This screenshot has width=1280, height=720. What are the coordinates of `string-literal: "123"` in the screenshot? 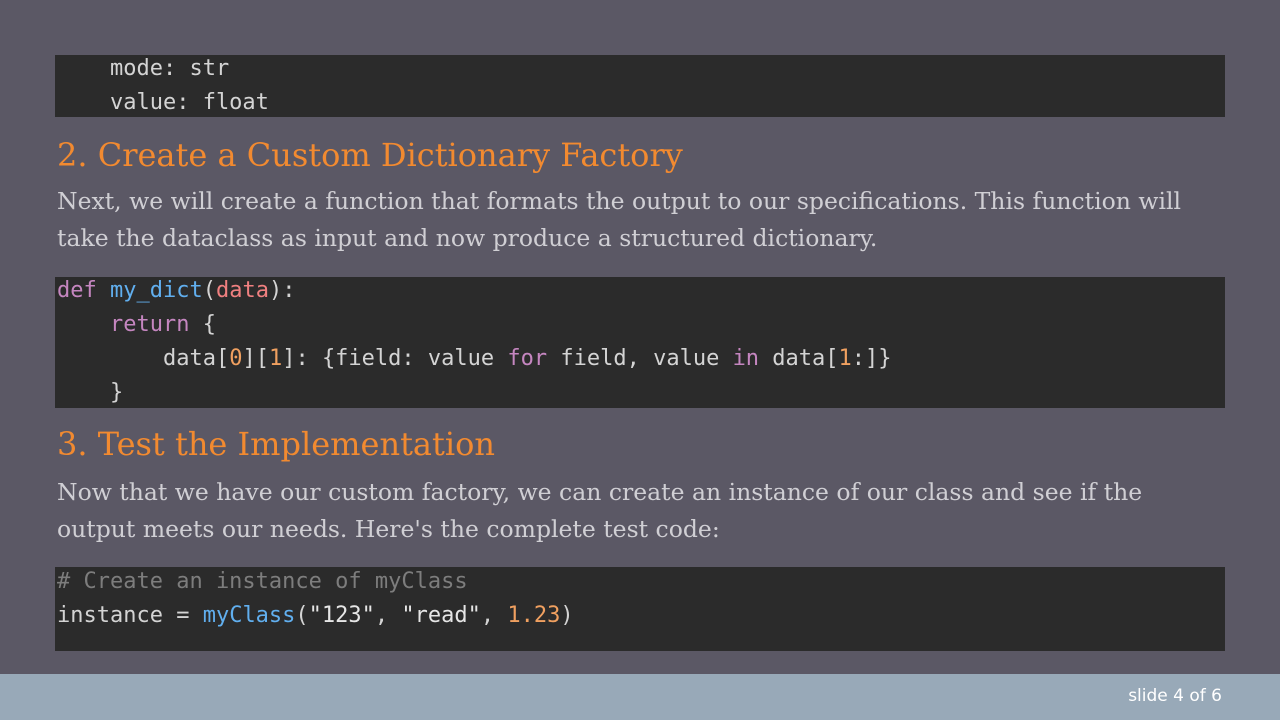 It's located at (341, 615).